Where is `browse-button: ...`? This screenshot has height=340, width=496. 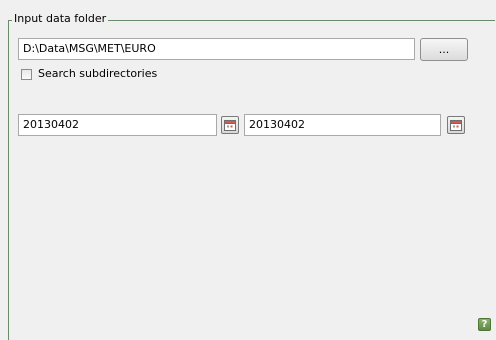
browse-button: ... is located at coordinates (444, 49).